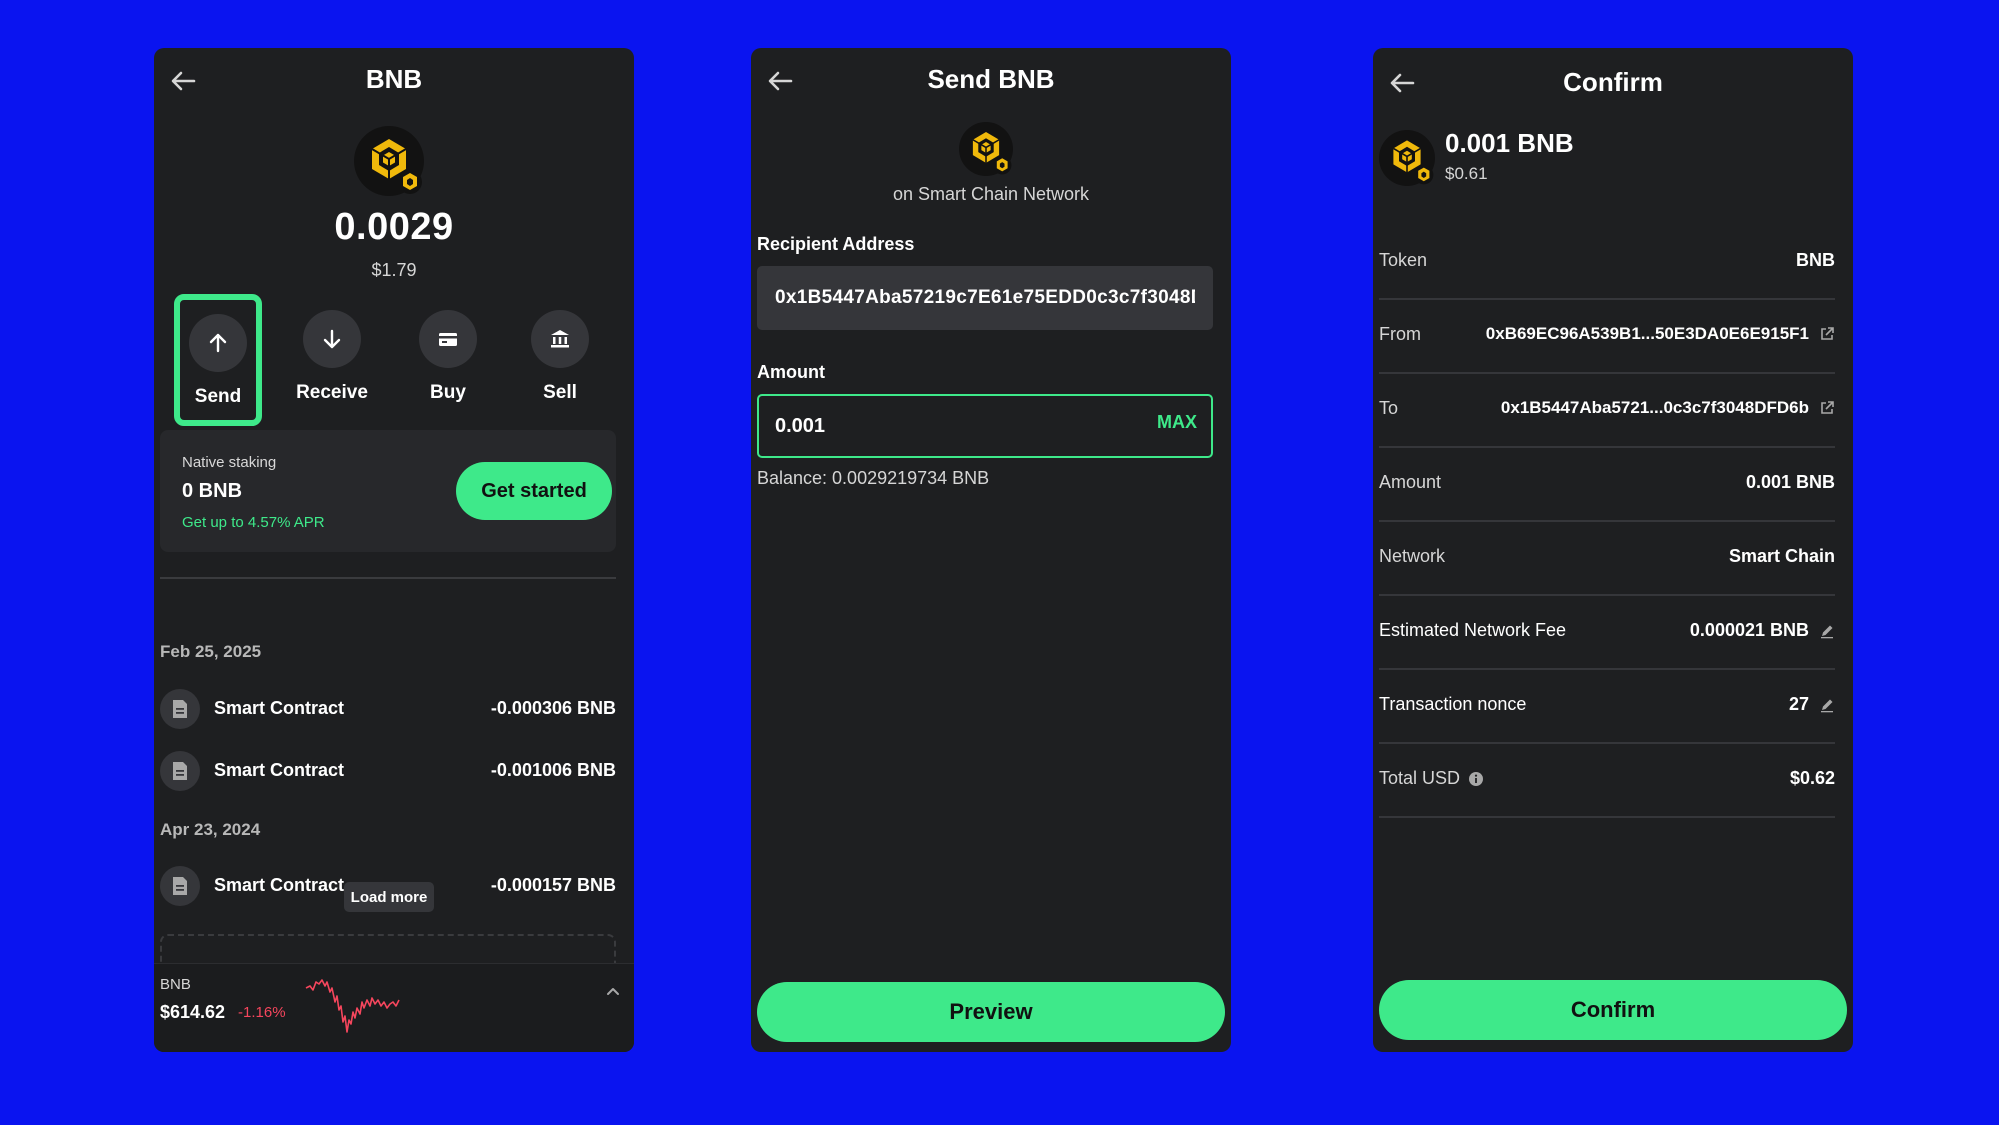 This screenshot has height=1125, width=1999. I want to click on send-label: Send, so click(218, 396).